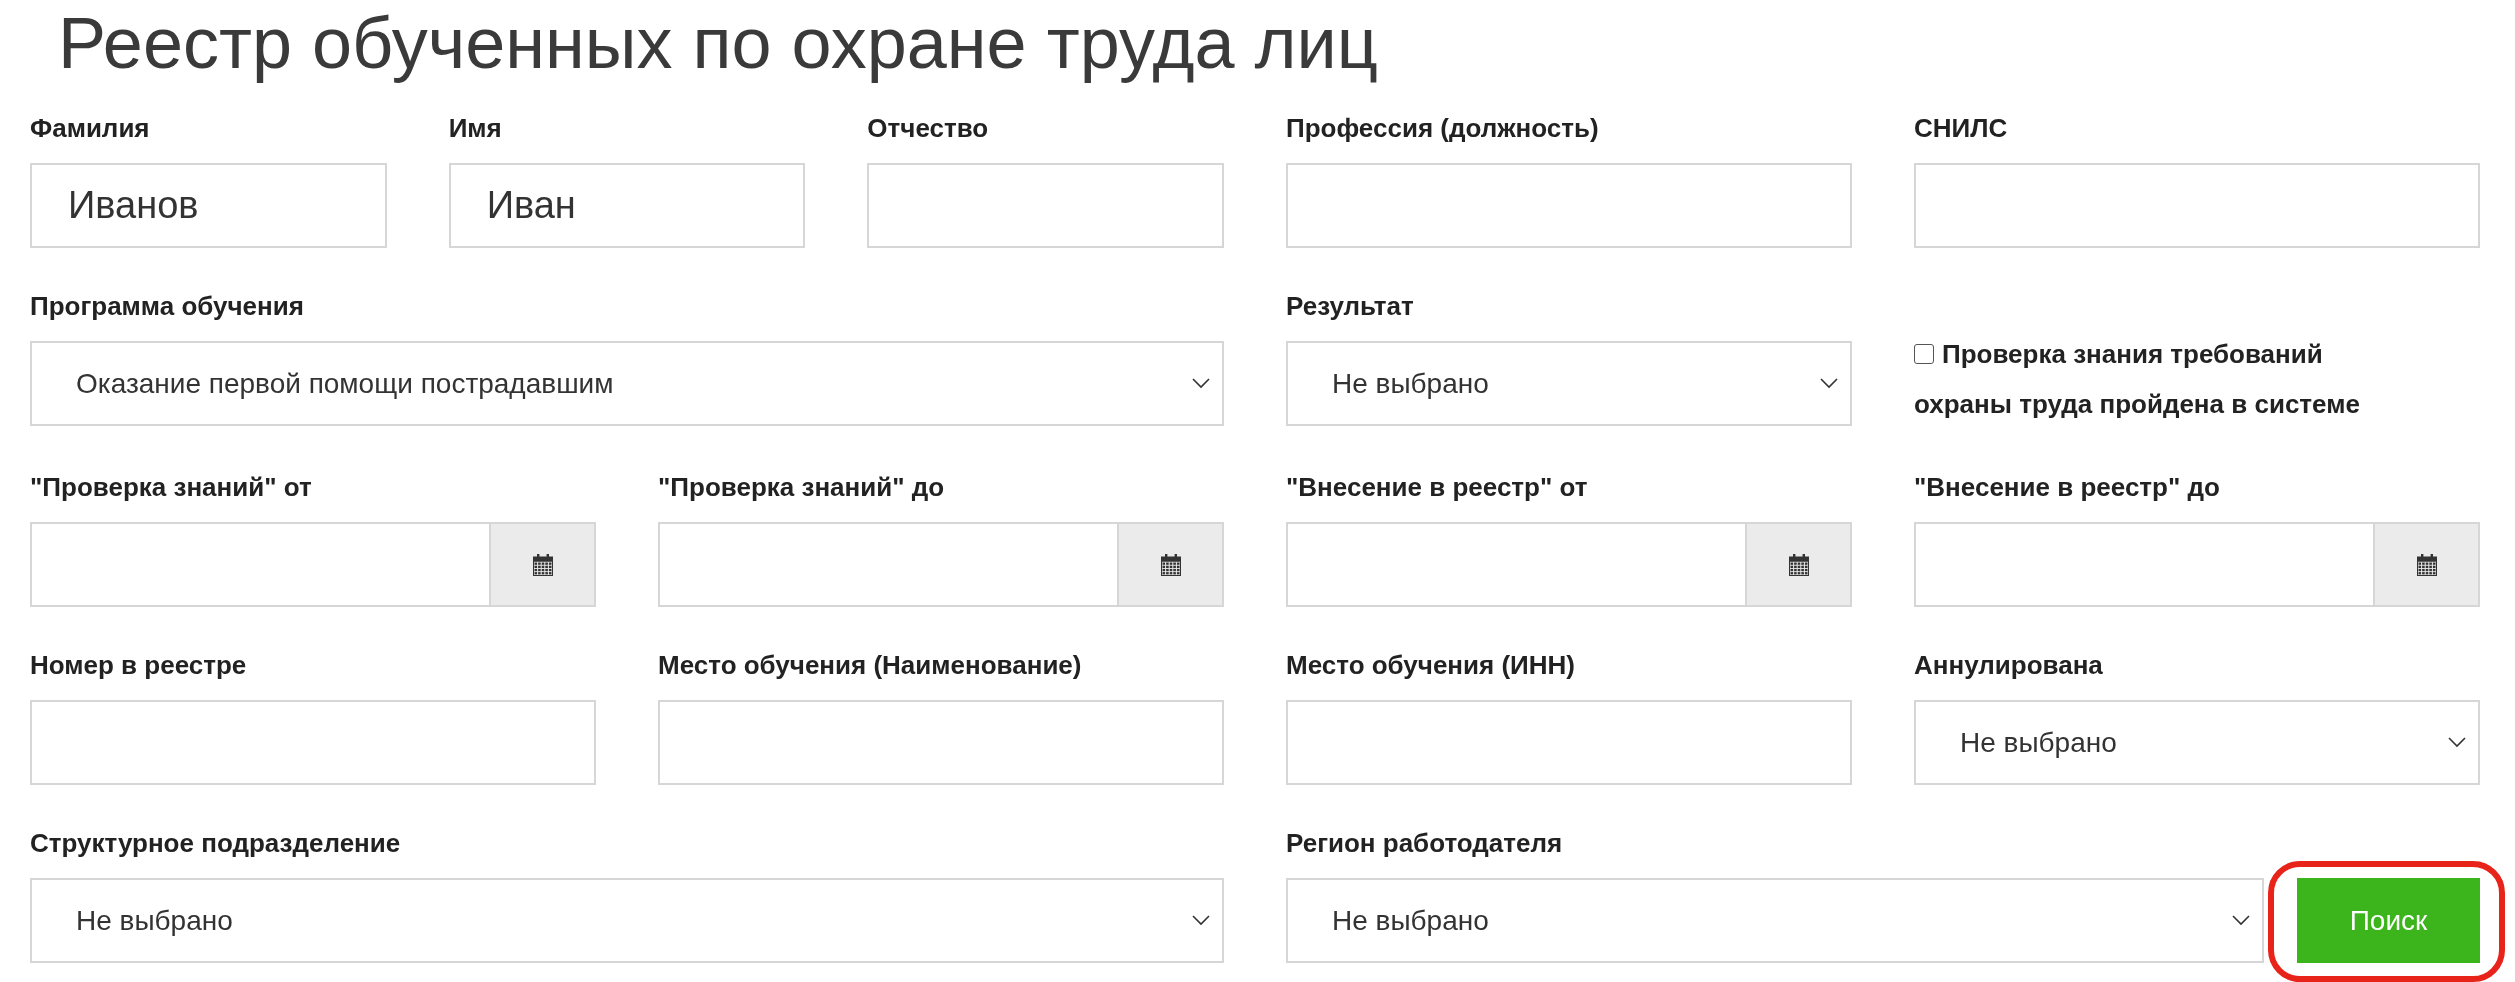 Image resolution: width=2515 pixels, height=982 pixels. I want to click on checkbox-option: Проверка знания требований охраны труда пройдена в системе, so click(2169, 379).